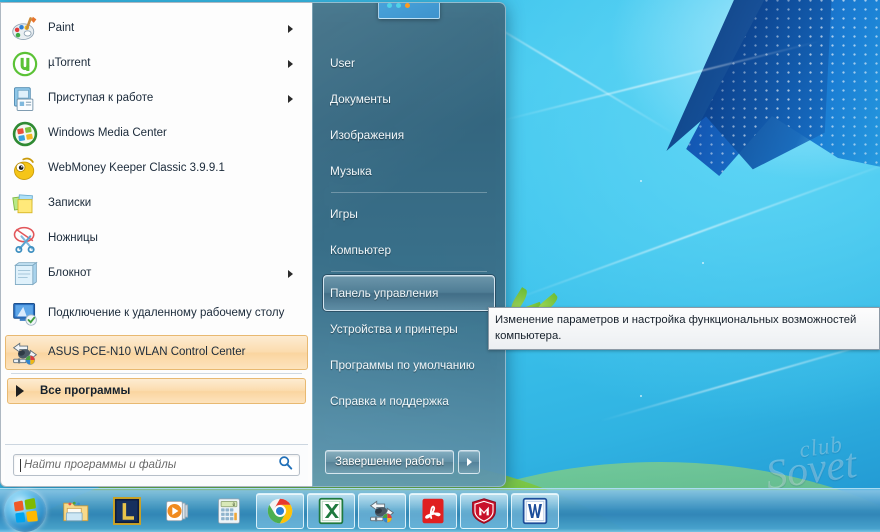 The width and height of the screenshot is (880, 532). I want to click on place-label: Компьютер, so click(361, 250).